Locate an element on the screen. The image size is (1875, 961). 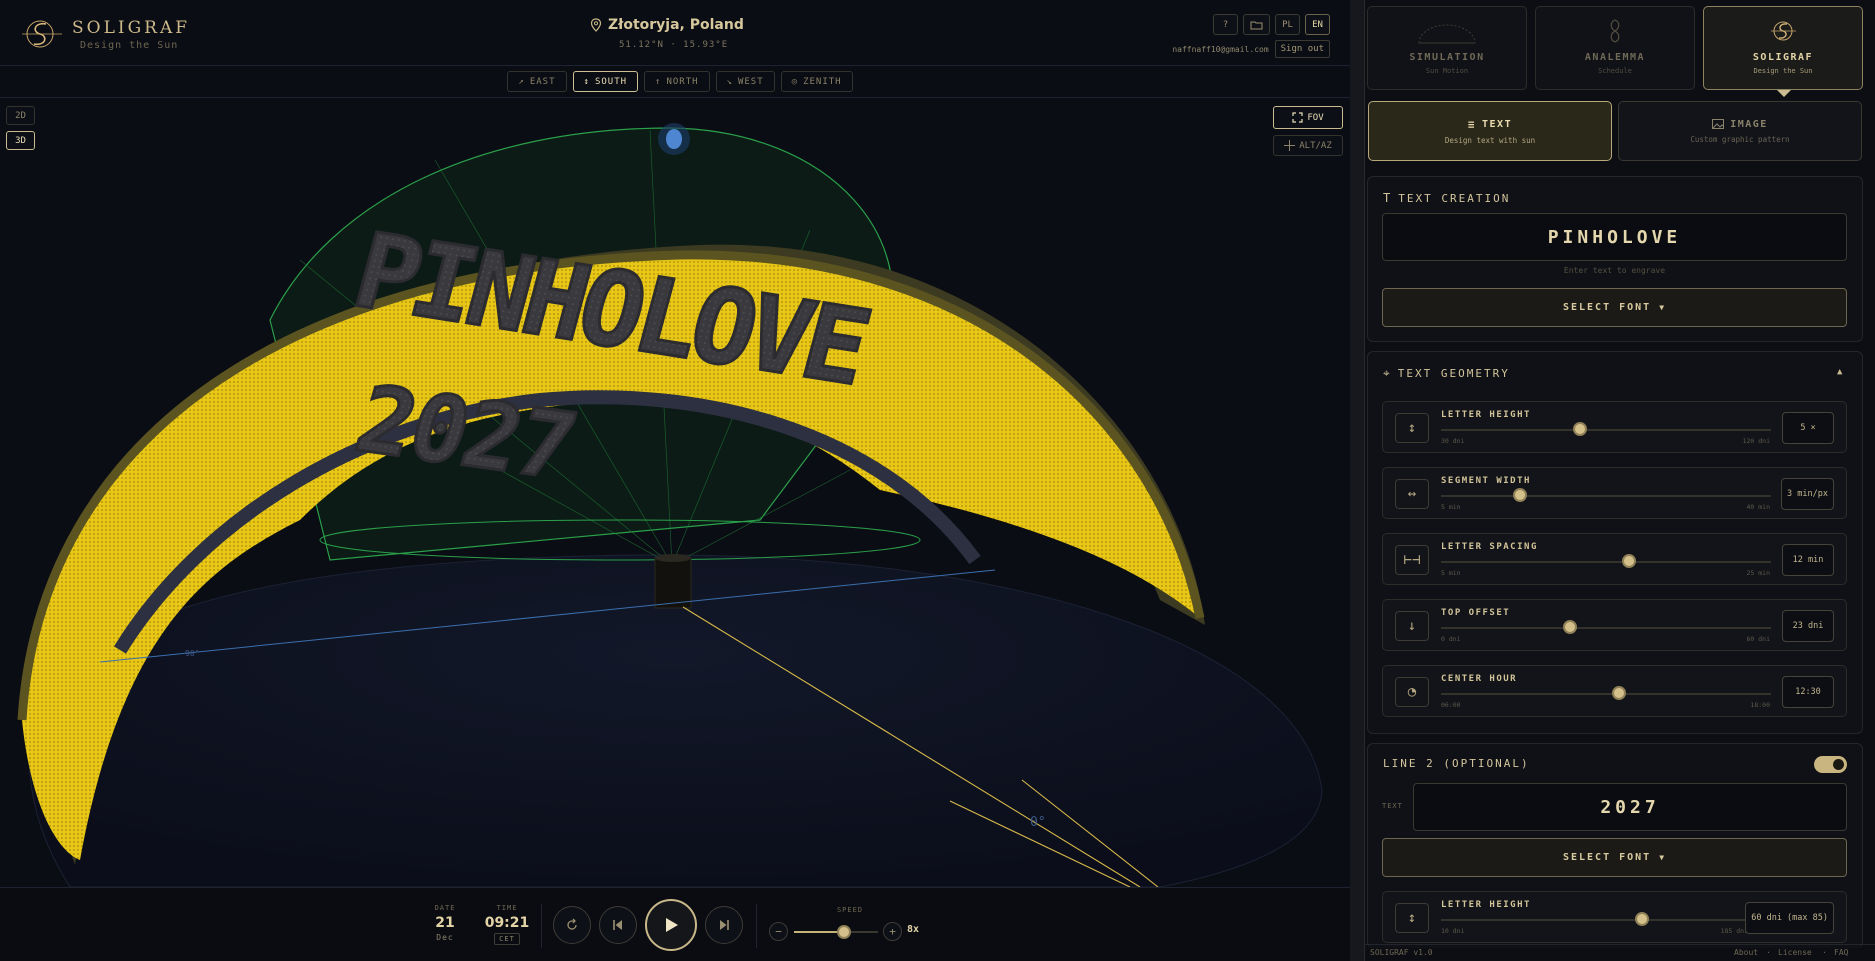
fullscreen-icon is located at coordinates (1297, 117).